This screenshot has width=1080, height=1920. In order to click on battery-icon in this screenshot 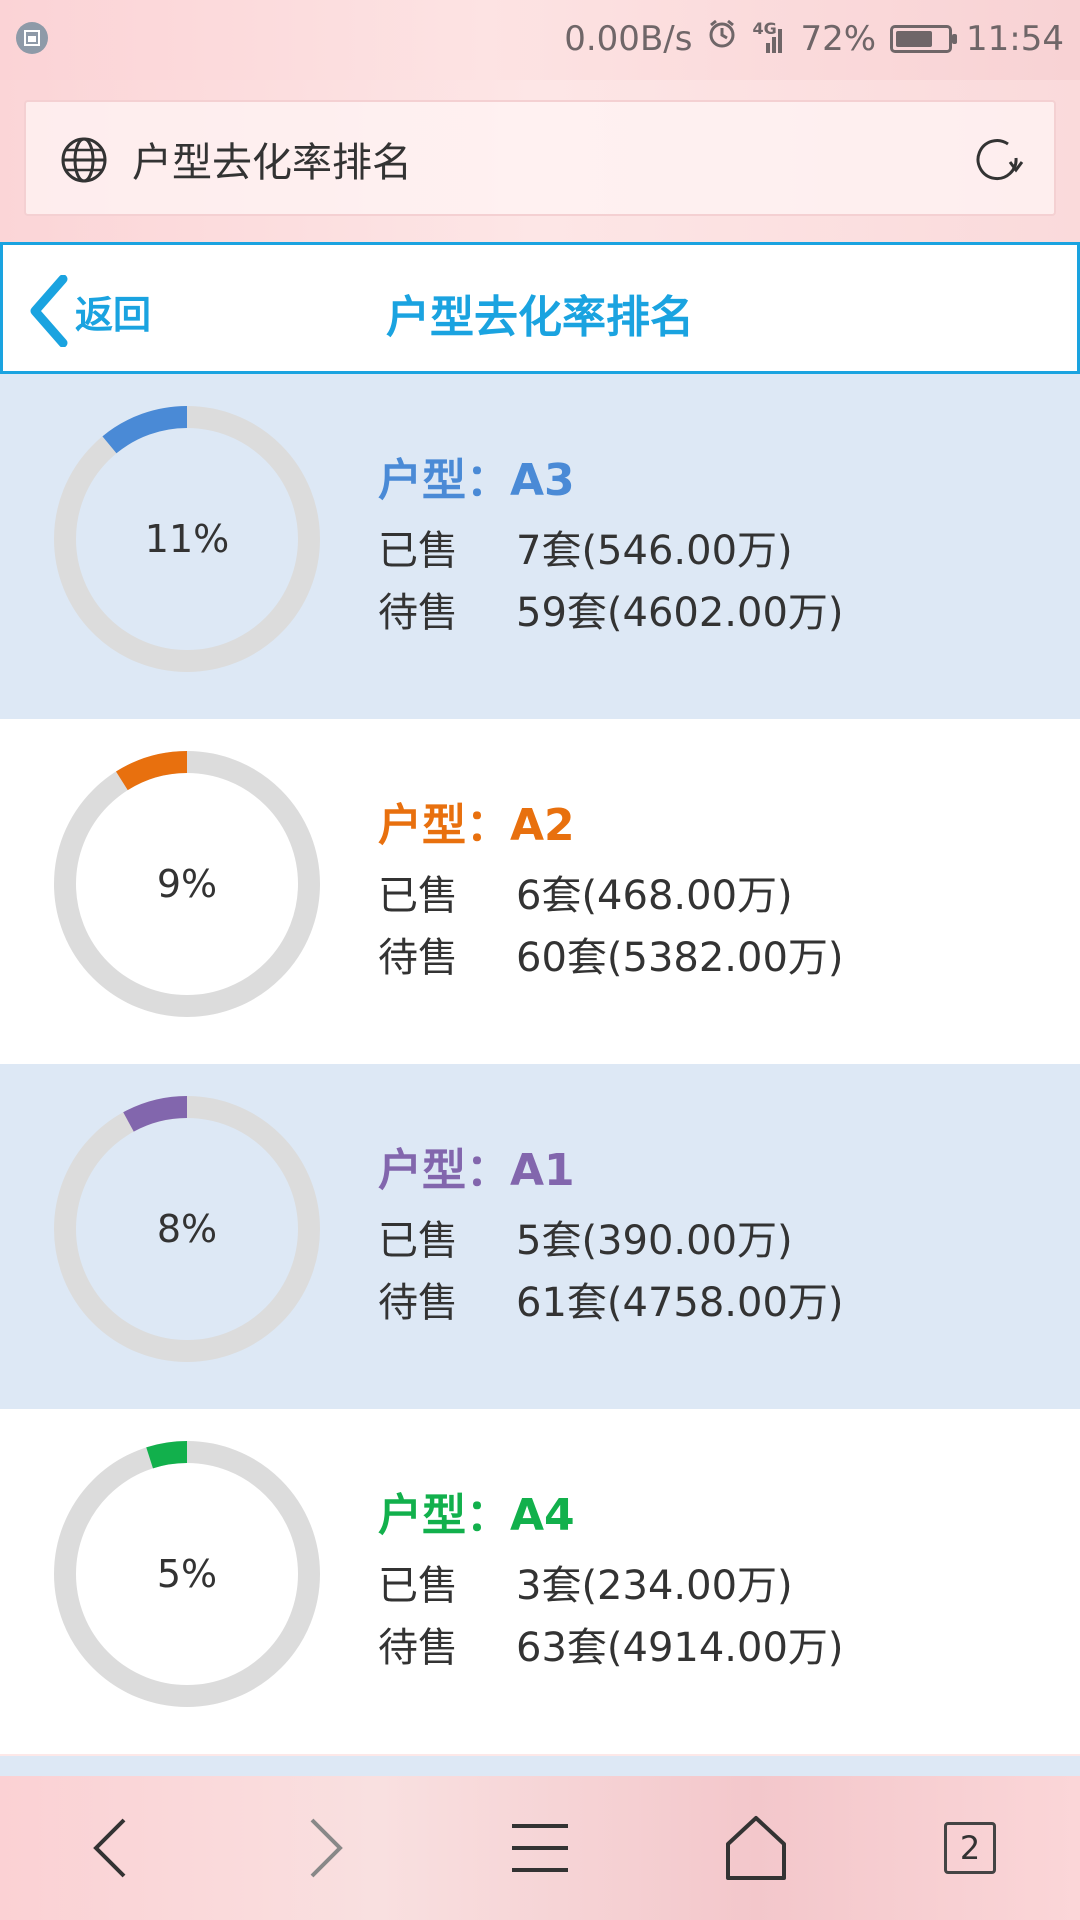, I will do `click(924, 38)`.